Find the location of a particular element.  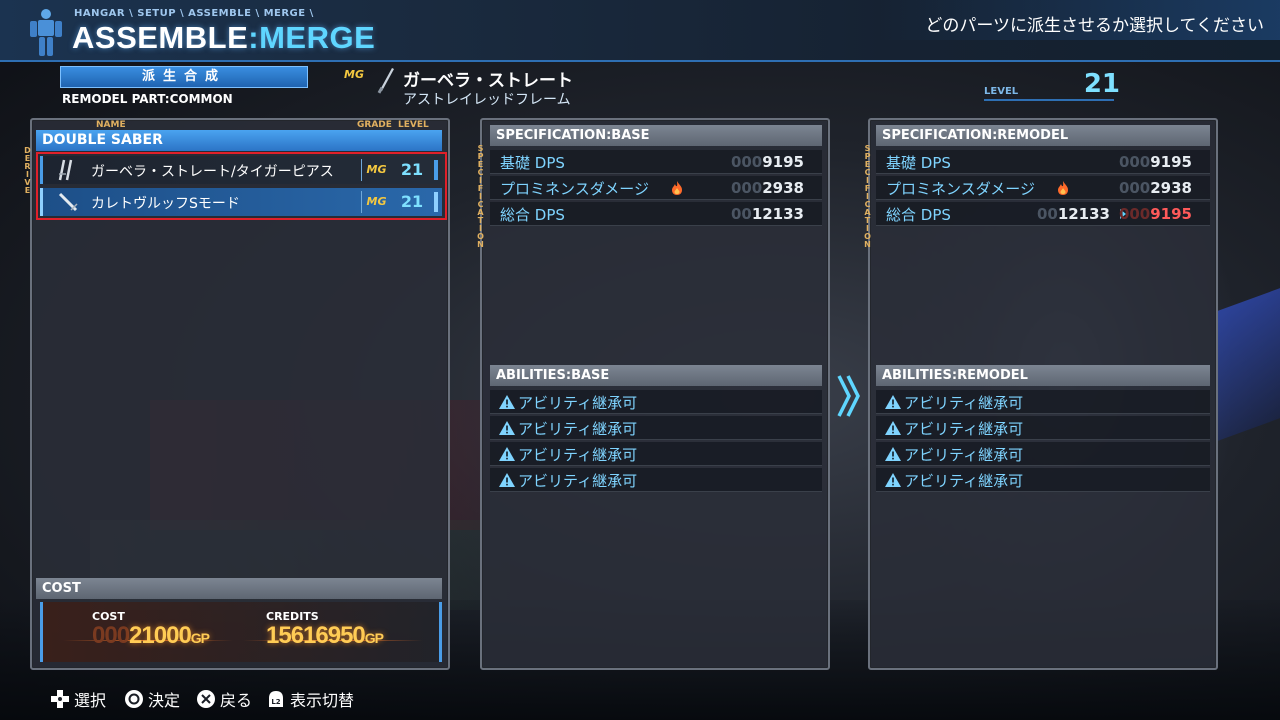

level-underline is located at coordinates (1049, 100).